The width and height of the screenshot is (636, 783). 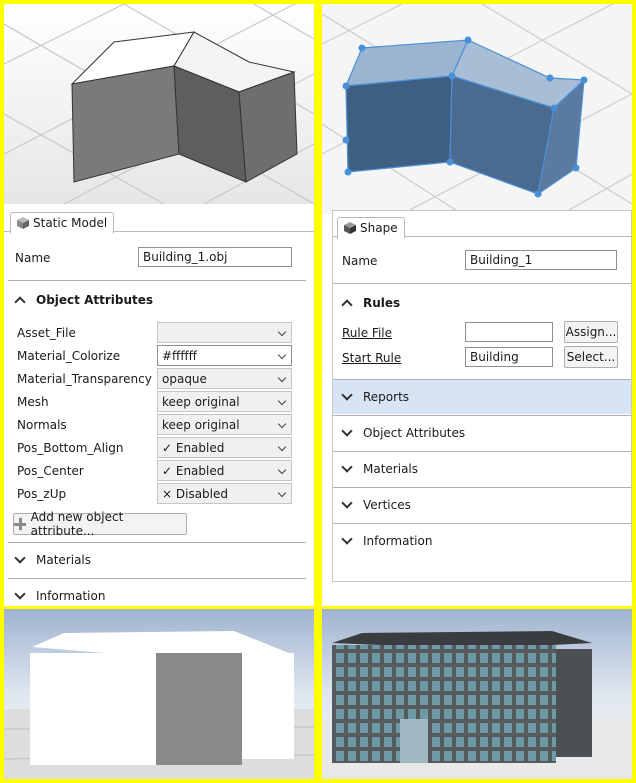 What do you see at coordinates (50, 471) in the screenshot?
I see `attribute-name: Pos_Center` at bounding box center [50, 471].